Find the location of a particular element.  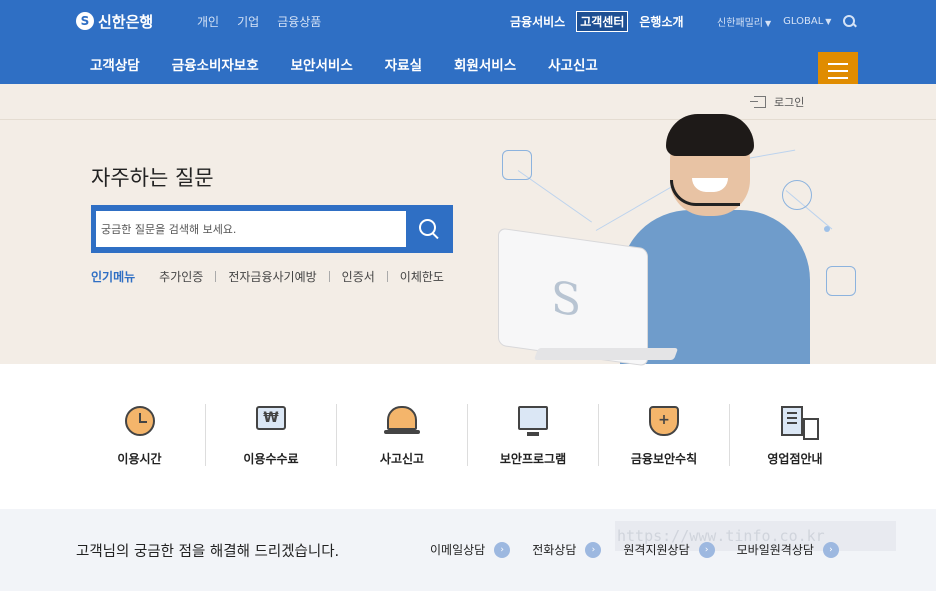

popular-label: 인기메뉴 is located at coordinates (113, 277).